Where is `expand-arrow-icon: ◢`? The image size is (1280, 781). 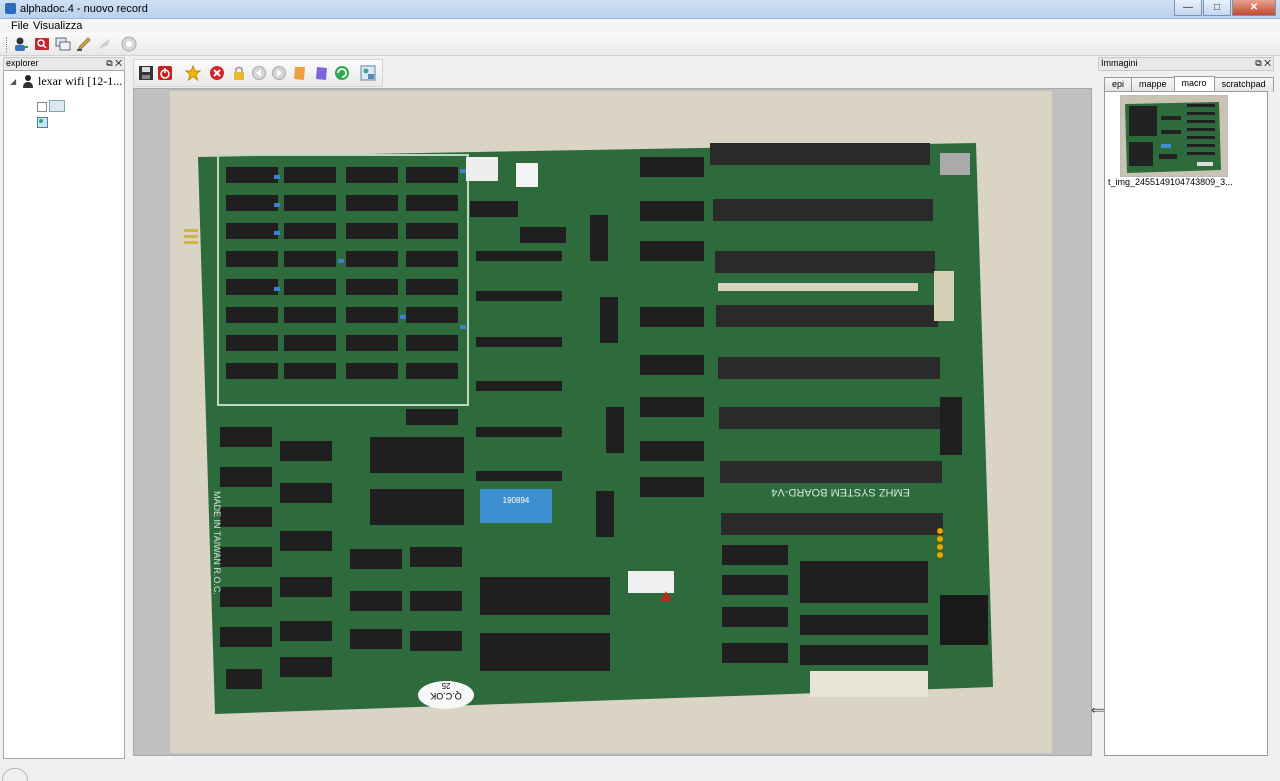 expand-arrow-icon: ◢ is located at coordinates (13, 81).